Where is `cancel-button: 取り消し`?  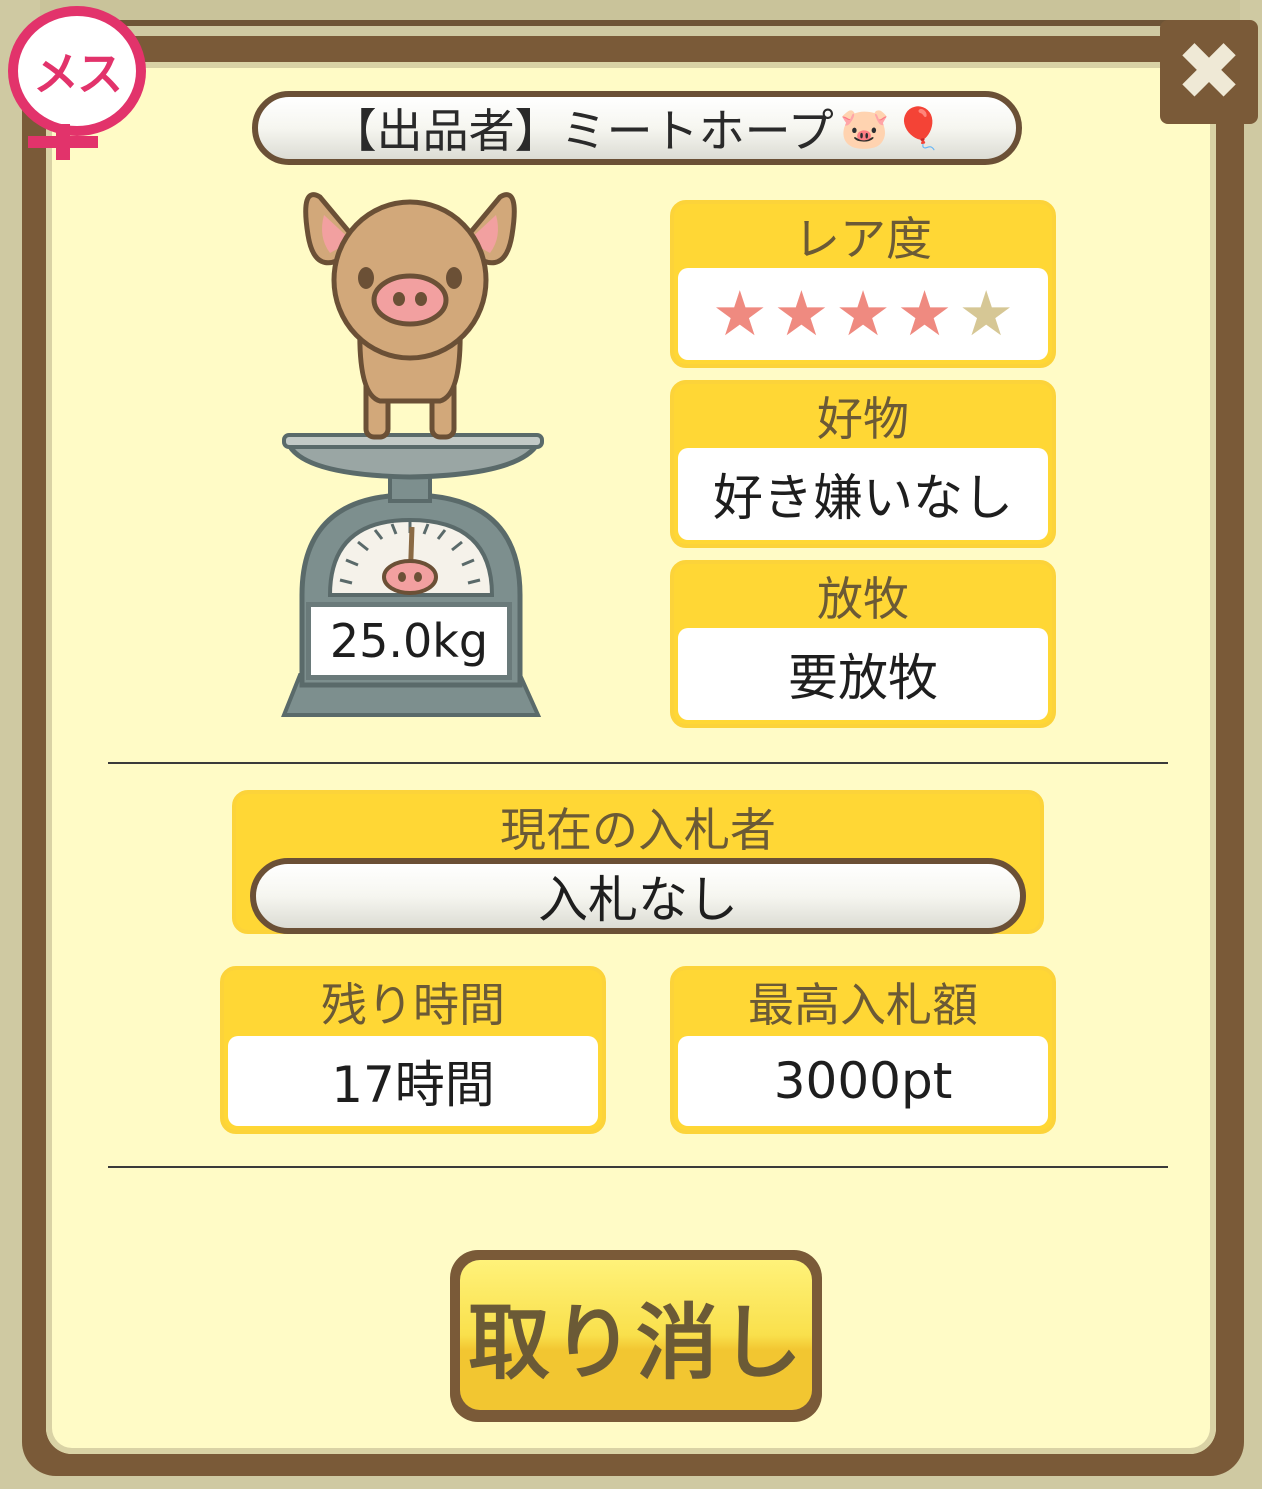 cancel-button: 取り消し is located at coordinates (636, 1336).